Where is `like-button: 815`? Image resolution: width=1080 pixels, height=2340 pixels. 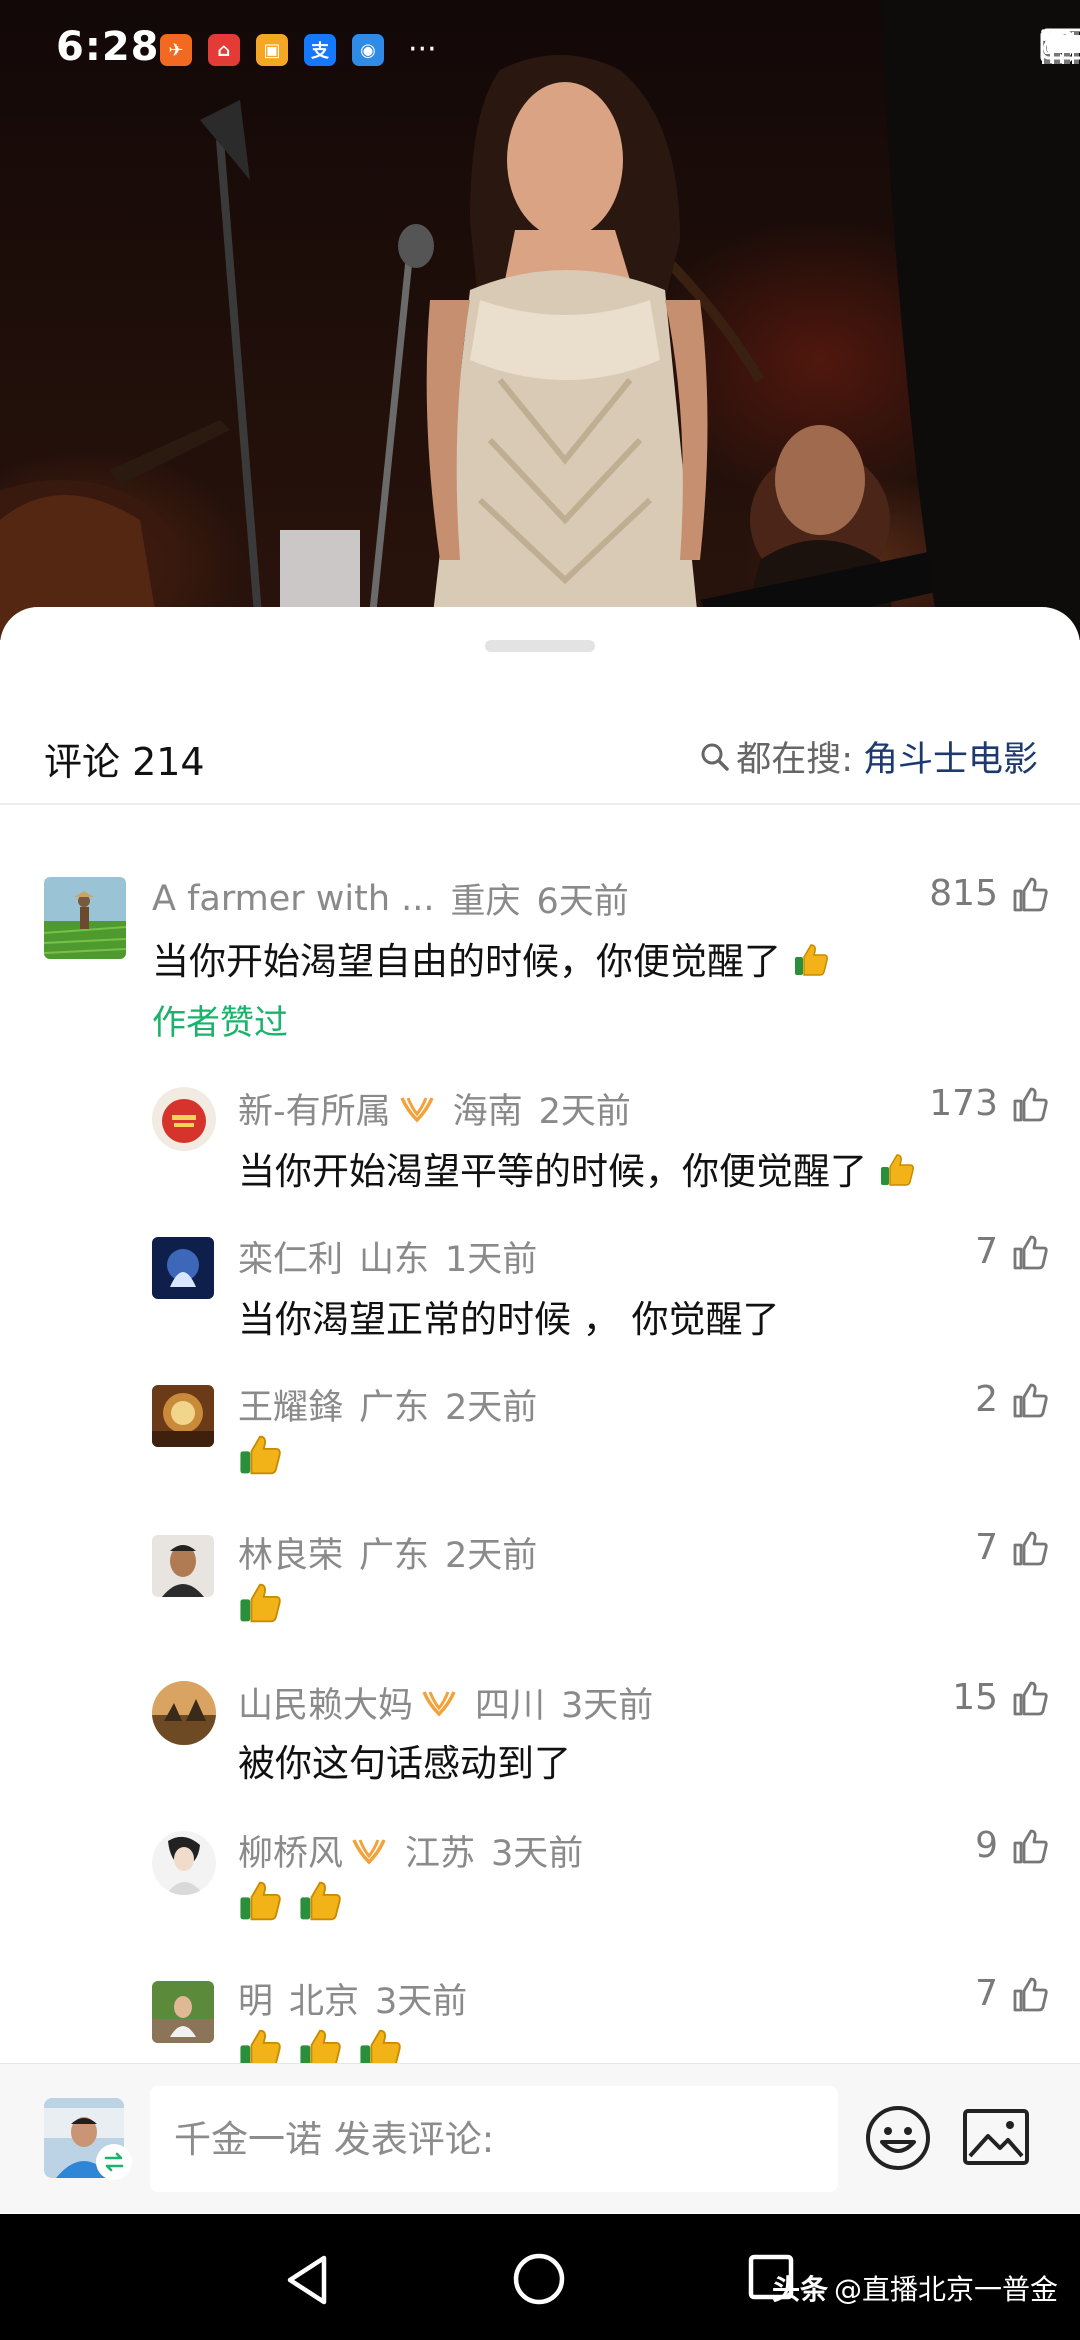
like-button: 815 is located at coordinates (989, 893).